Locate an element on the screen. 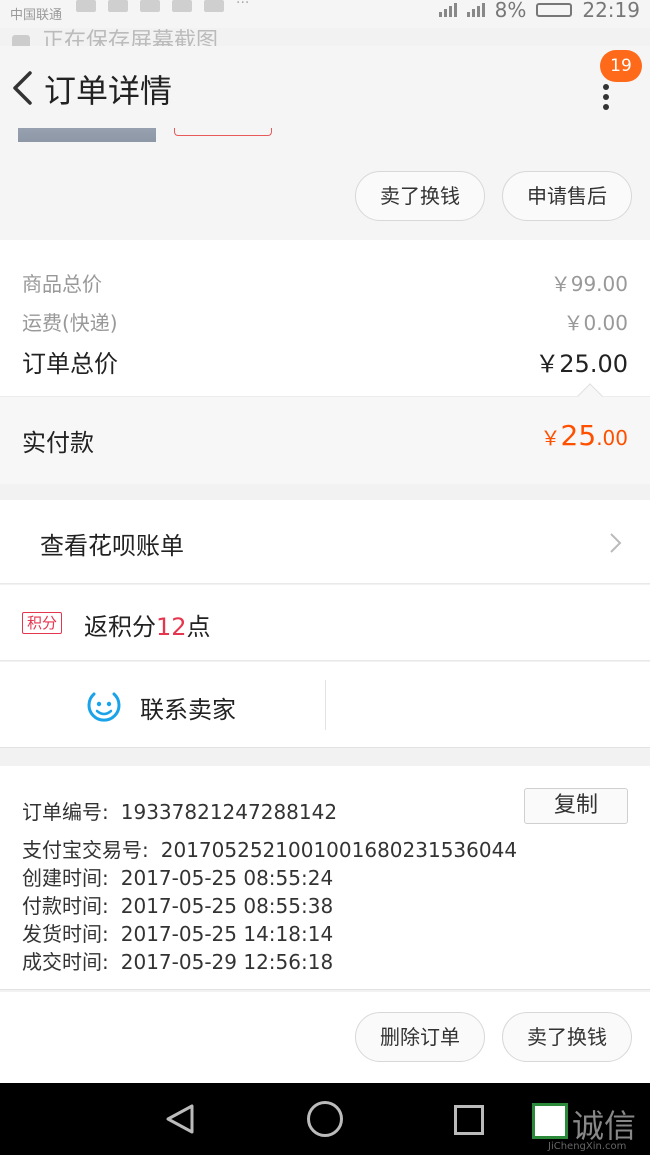 The height and width of the screenshot is (1155, 650). contact-section: 联系卖家 is located at coordinates (325, 705).